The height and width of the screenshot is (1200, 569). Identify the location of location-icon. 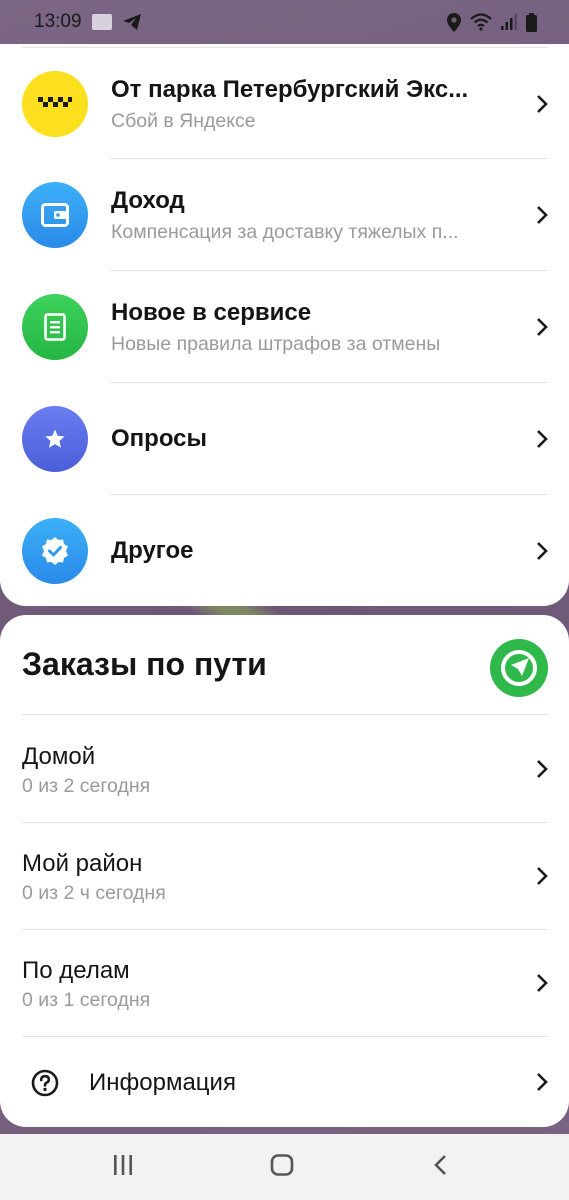
(454, 22).